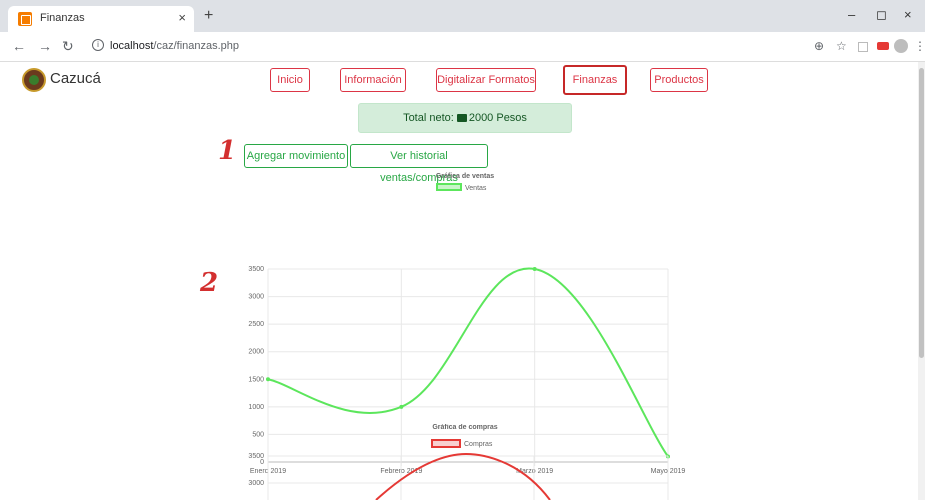 The height and width of the screenshot is (500, 925). I want to click on sales-ytick-label: 3500, so click(256, 269).